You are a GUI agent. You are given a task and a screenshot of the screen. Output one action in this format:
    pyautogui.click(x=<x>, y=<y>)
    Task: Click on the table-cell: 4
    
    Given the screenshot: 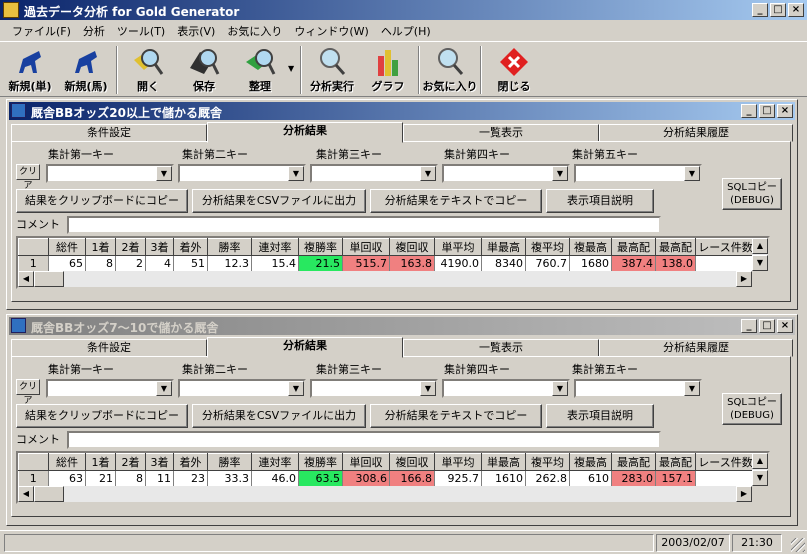 What is the action you would take?
    pyautogui.click(x=159, y=263)
    